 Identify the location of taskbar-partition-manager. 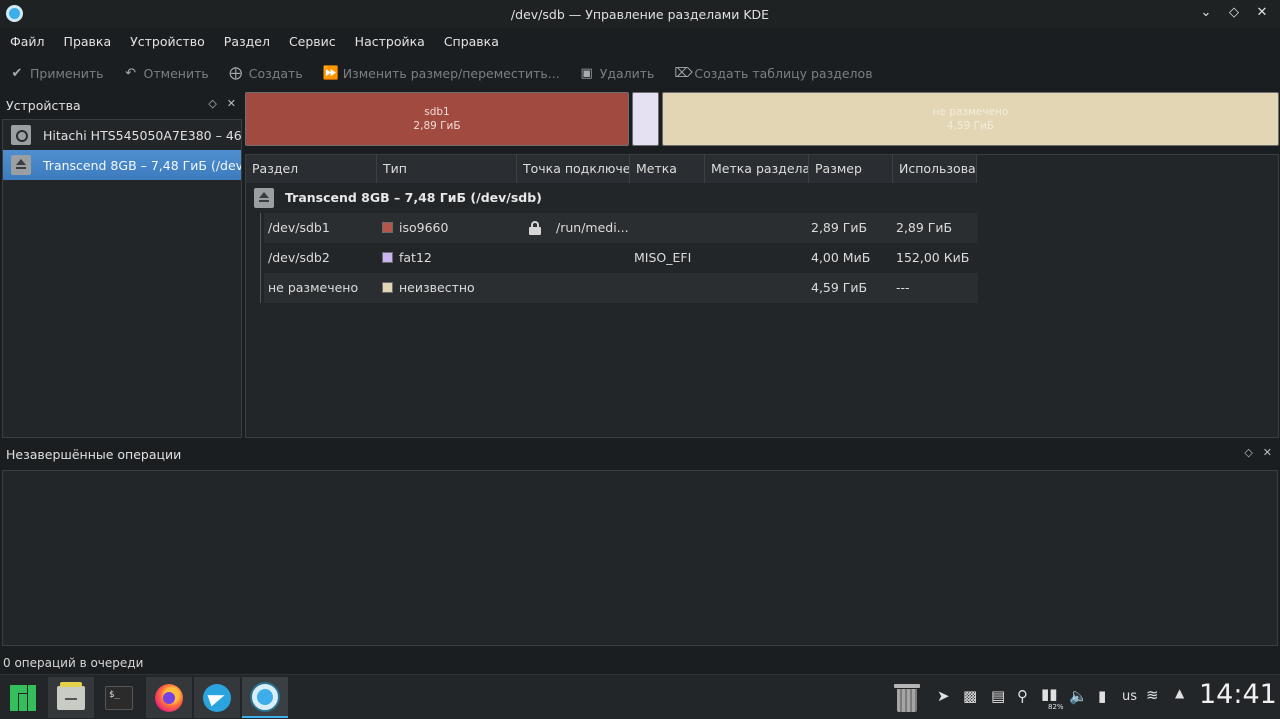
(265, 697).